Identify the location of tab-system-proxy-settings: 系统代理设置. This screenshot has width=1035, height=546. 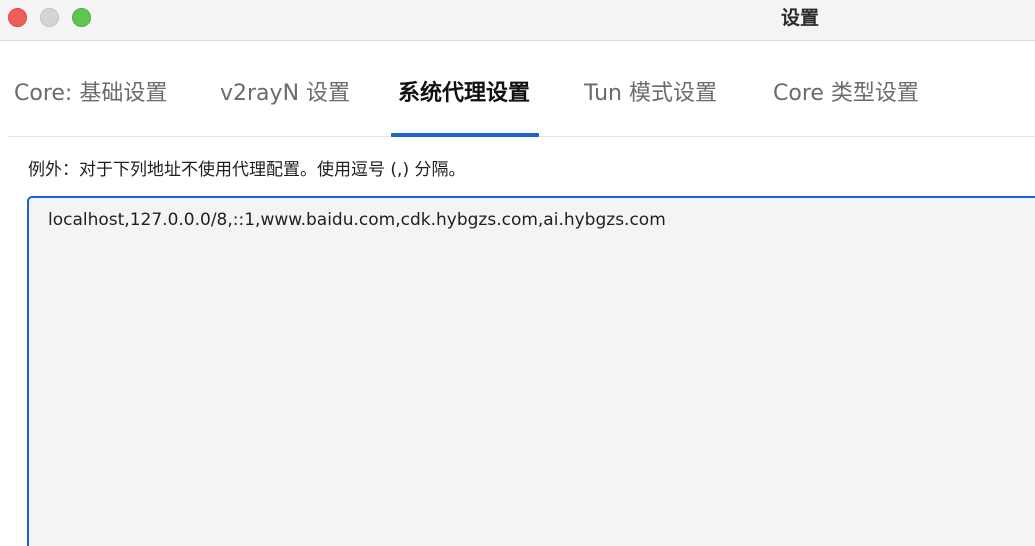
(464, 95).